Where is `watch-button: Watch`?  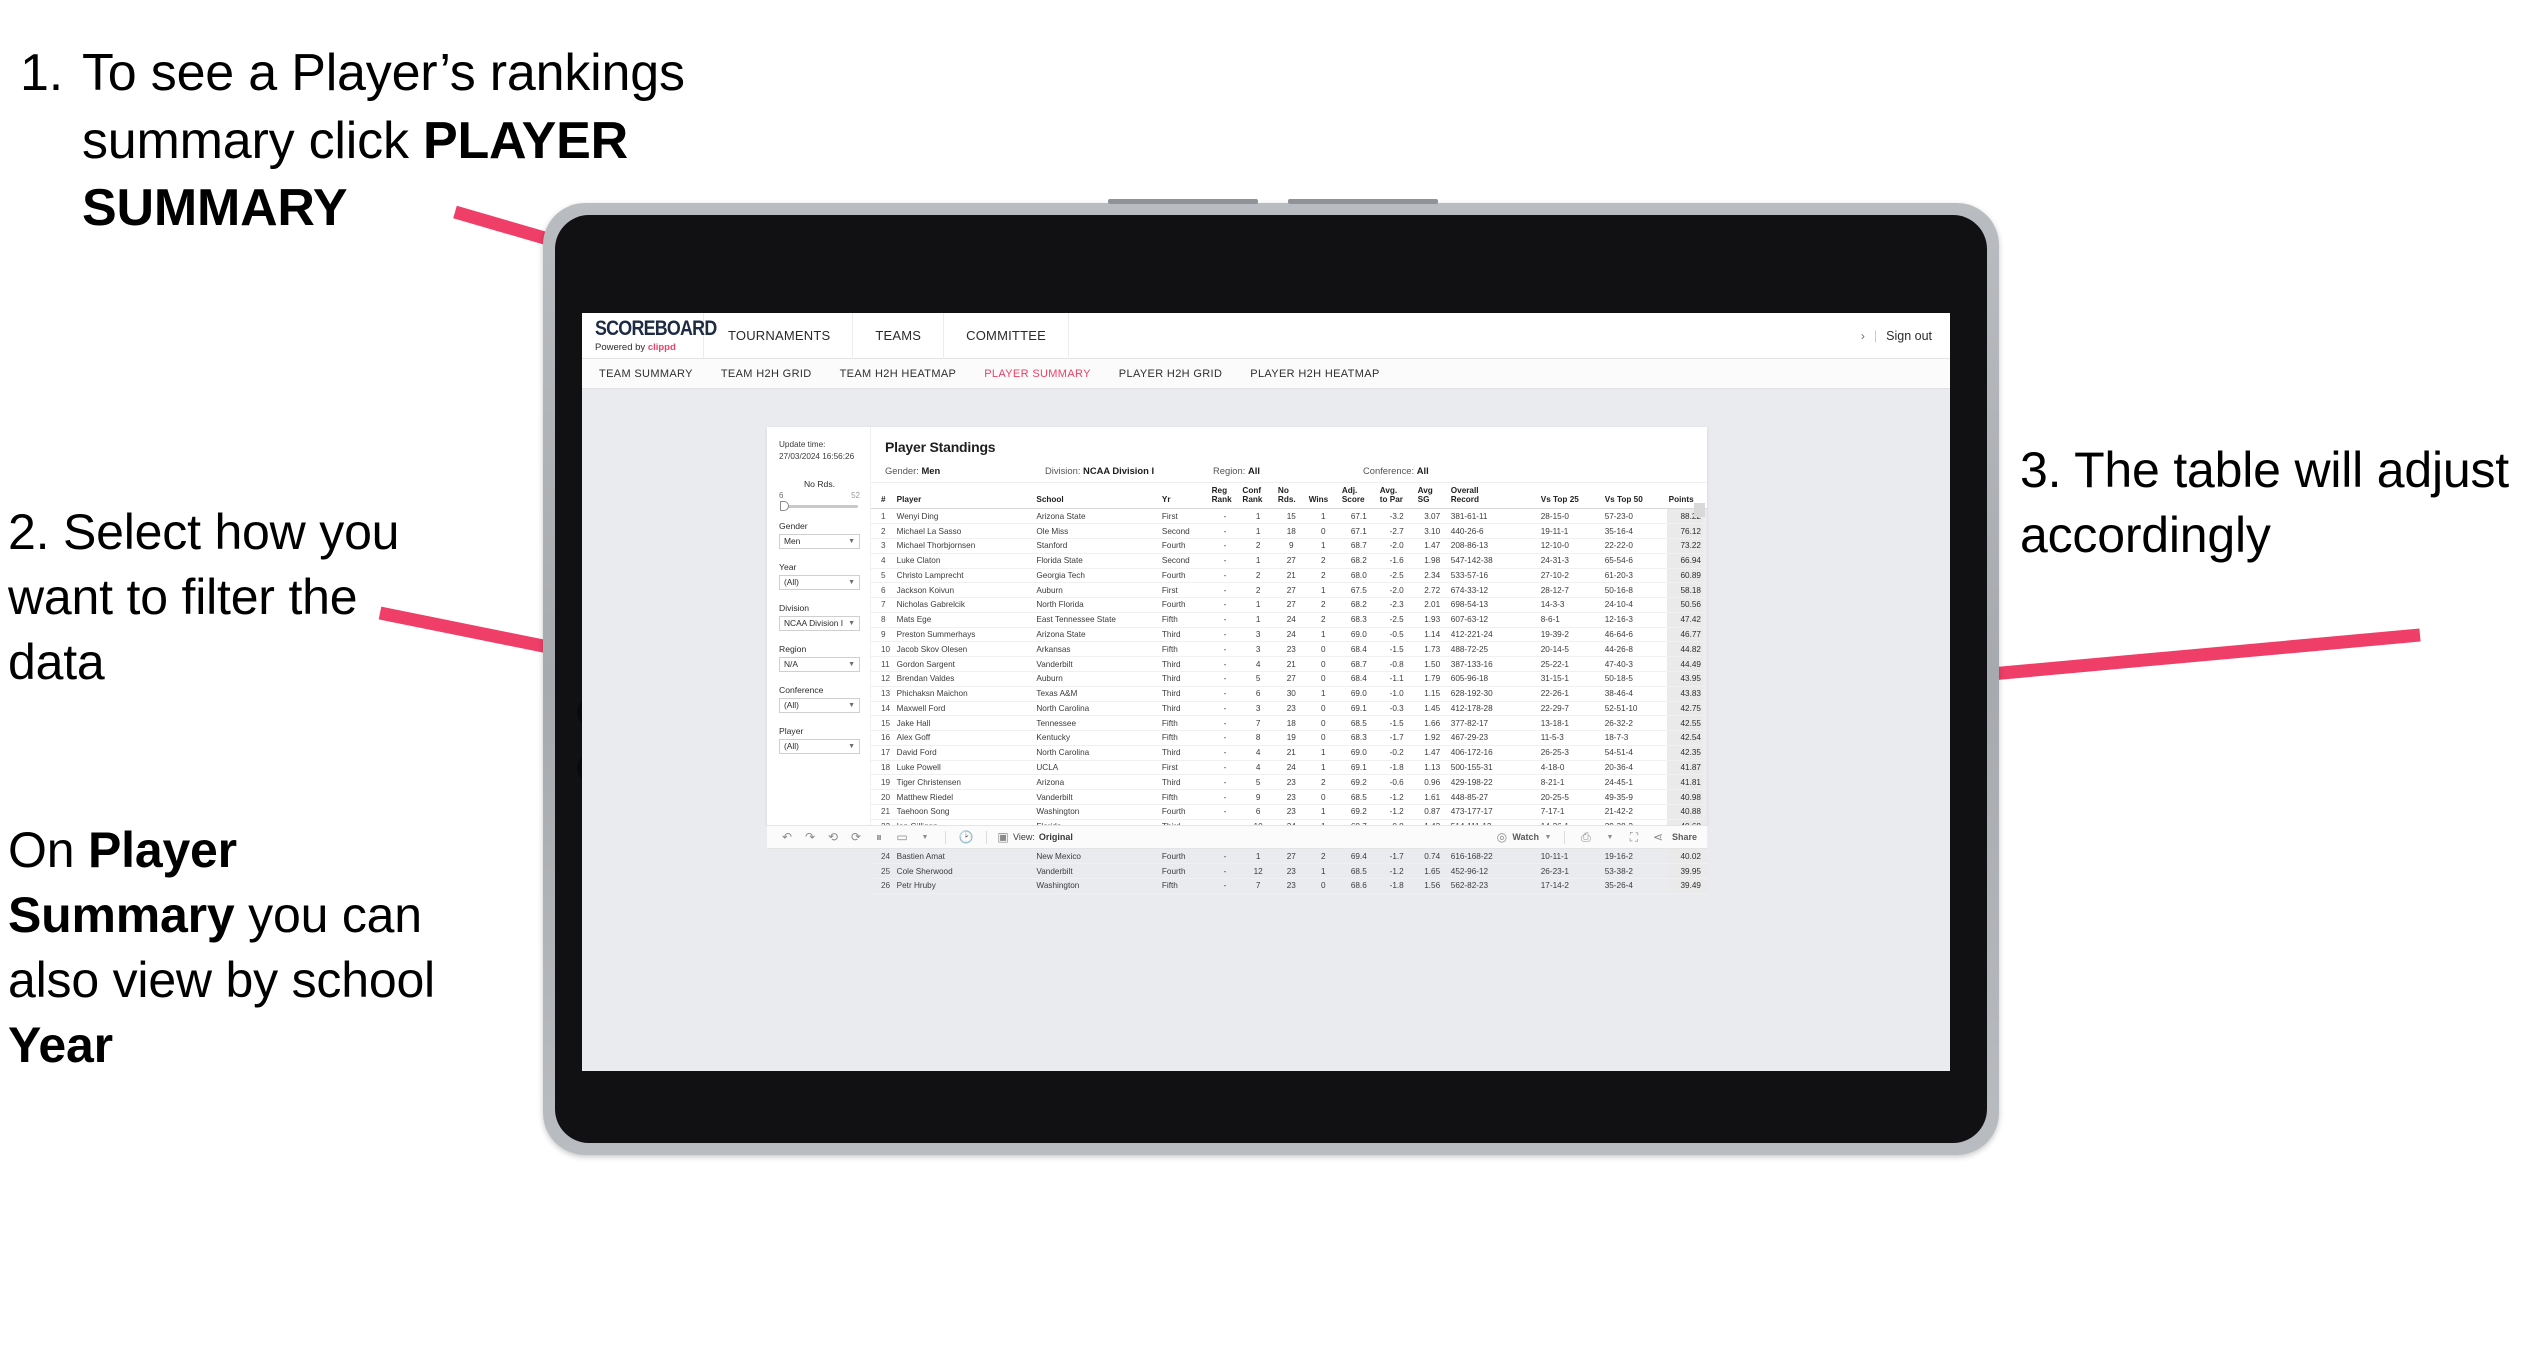
watch-button: Watch is located at coordinates (1525, 837).